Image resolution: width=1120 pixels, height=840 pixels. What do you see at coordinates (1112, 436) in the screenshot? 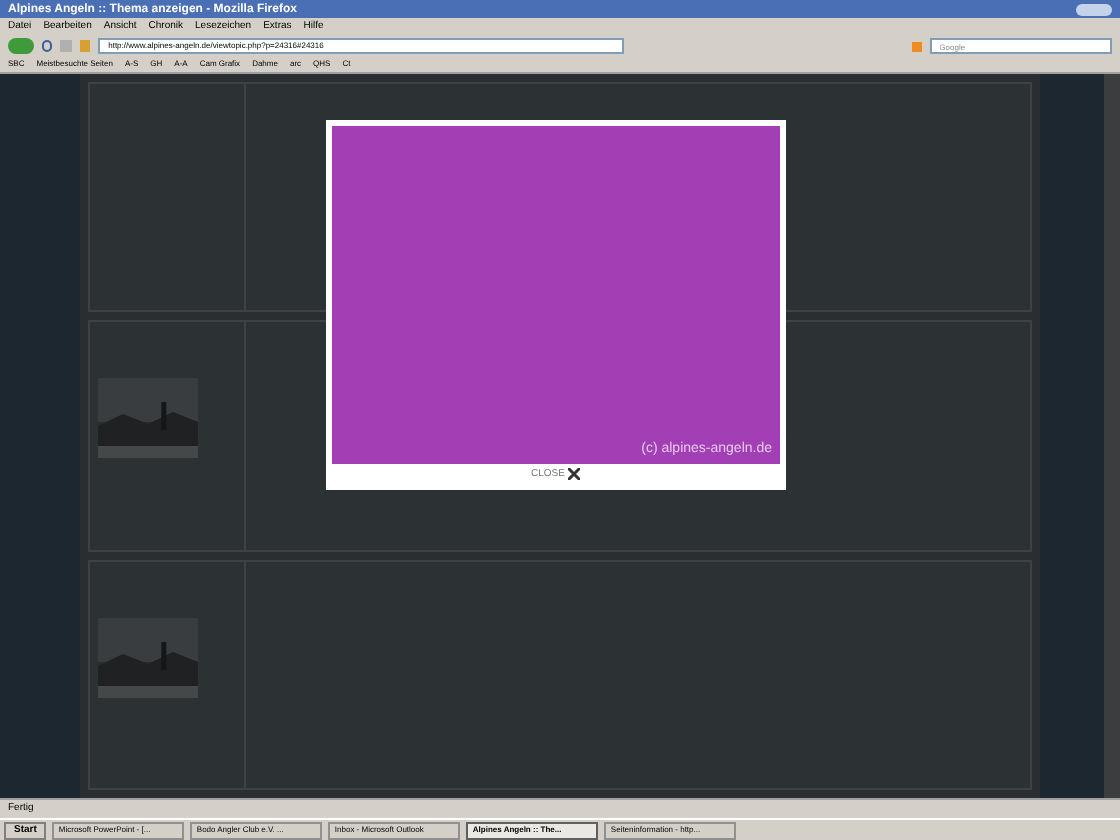
I see `scrollbar` at bounding box center [1112, 436].